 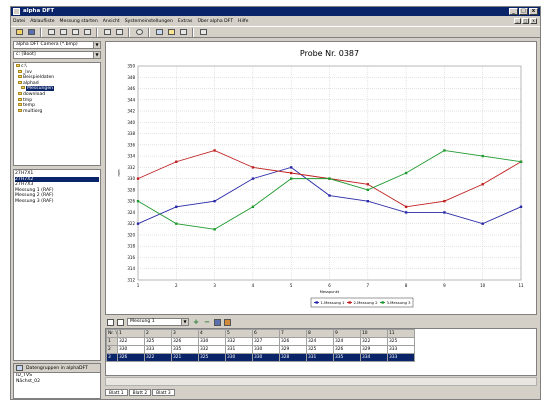 What do you see at coordinates (107, 32) in the screenshot?
I see `print-icon` at bounding box center [107, 32].